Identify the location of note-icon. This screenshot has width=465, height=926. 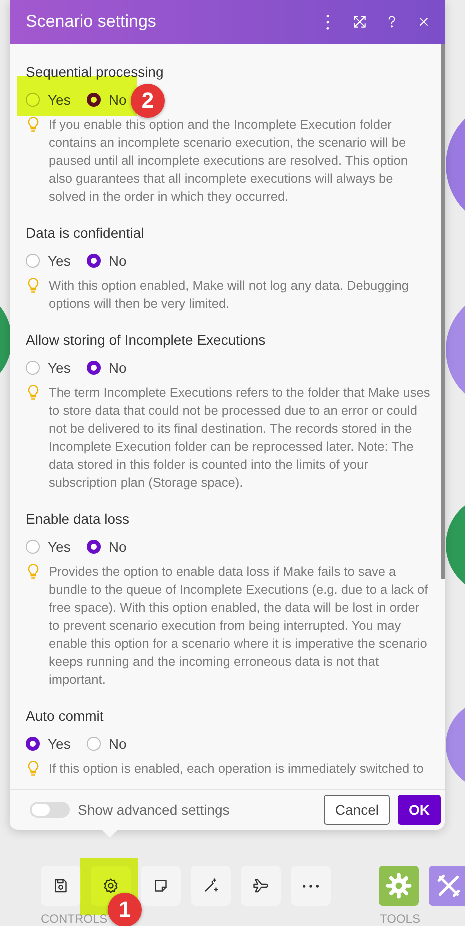
(161, 886).